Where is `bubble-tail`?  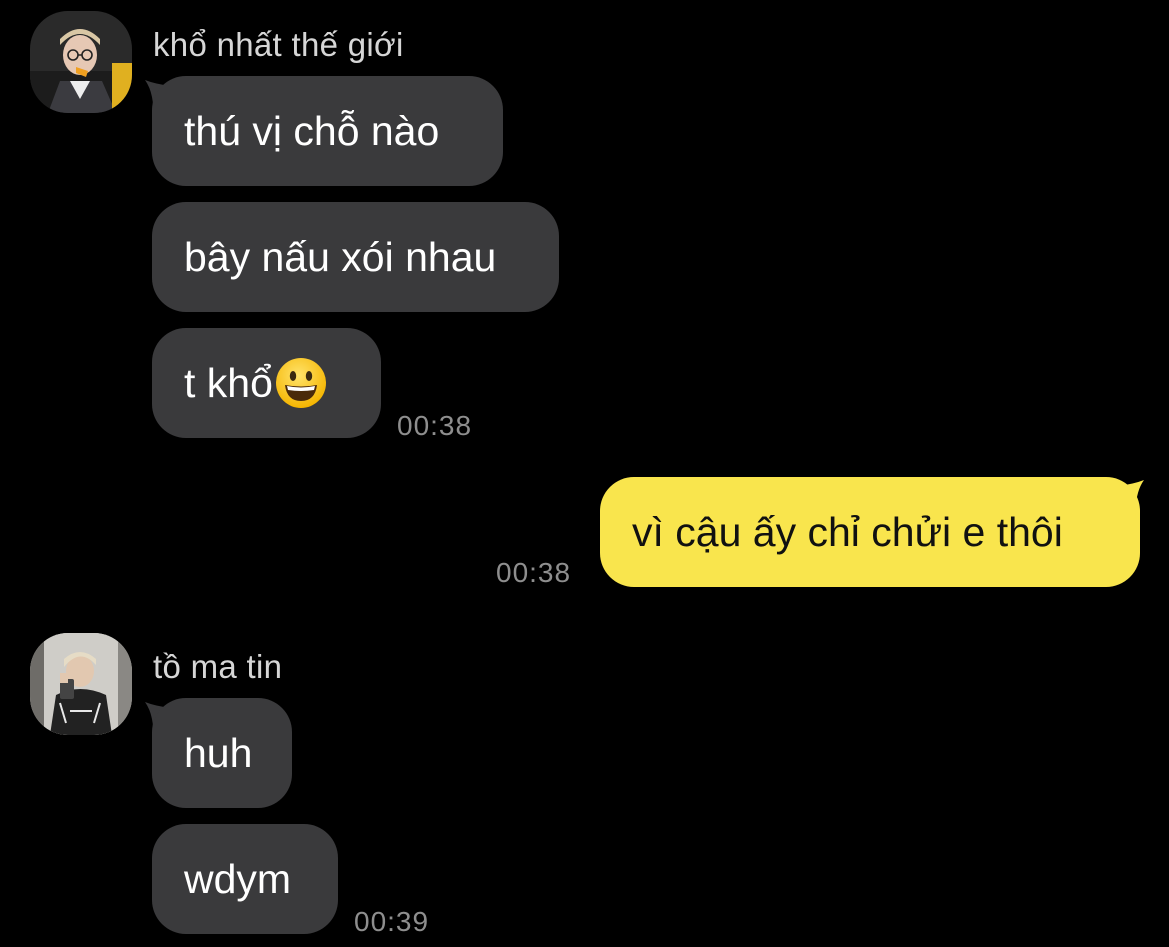 bubble-tail is located at coordinates (1133, 502).